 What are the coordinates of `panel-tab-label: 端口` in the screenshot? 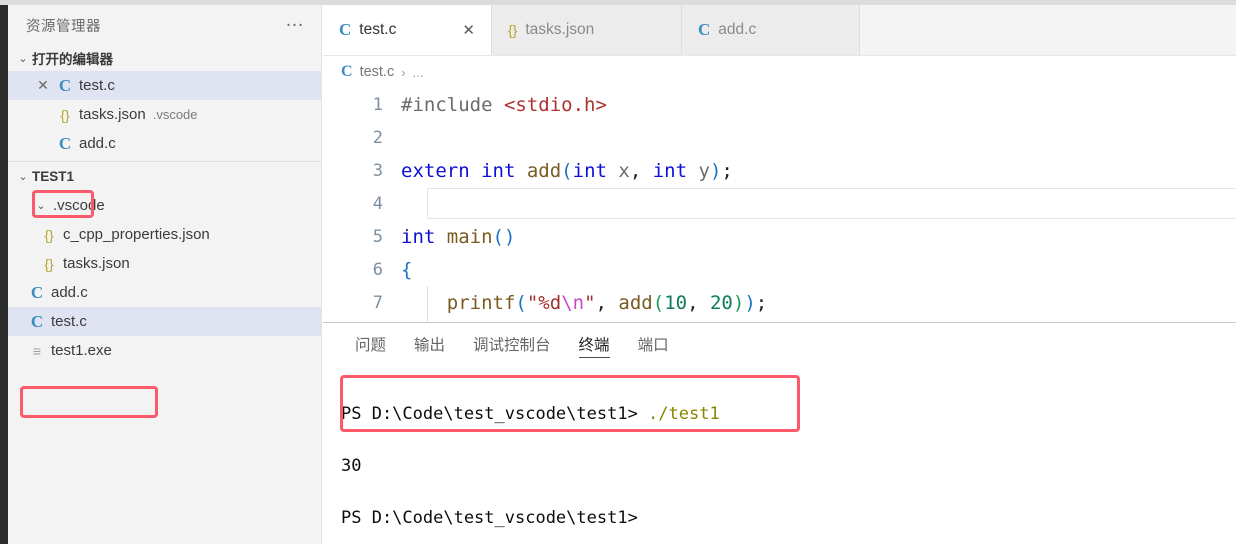 It's located at (653, 345).